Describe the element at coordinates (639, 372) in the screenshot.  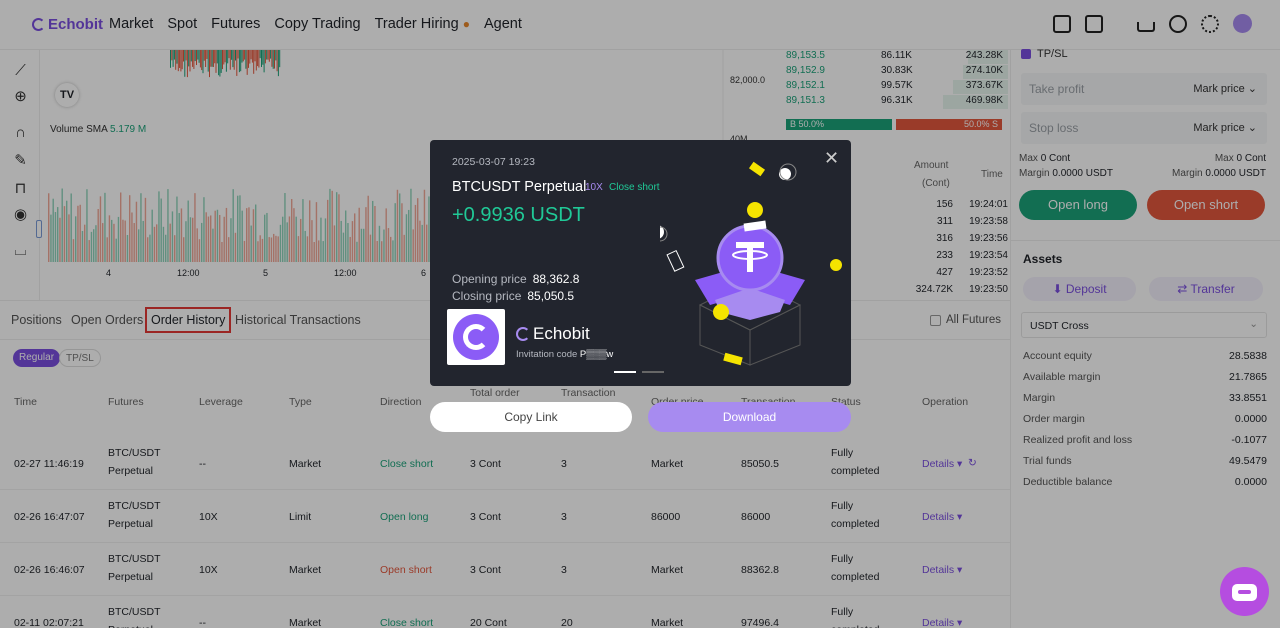
I see `carousel-dots` at that location.